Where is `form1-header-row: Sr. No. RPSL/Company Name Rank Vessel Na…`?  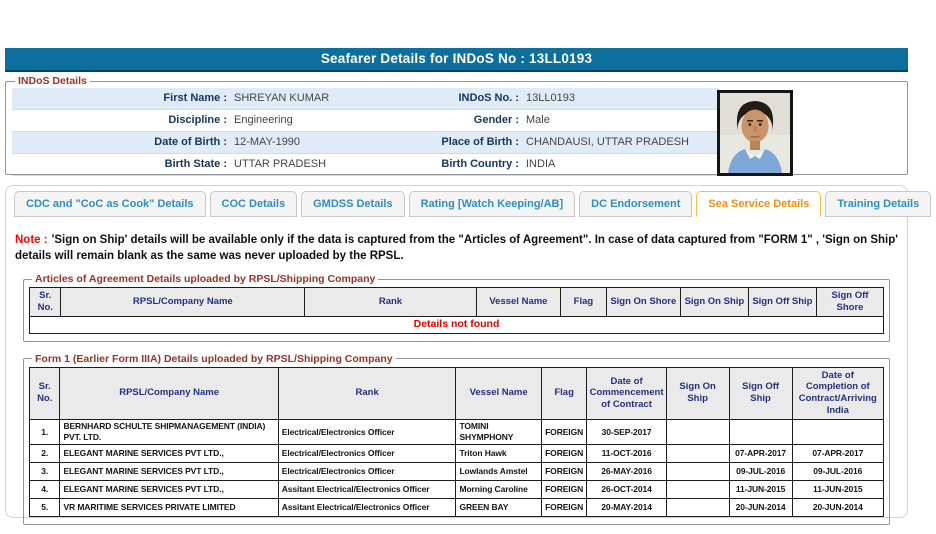 form1-header-row: Sr. No. RPSL/Company Name Rank Vessel Na… is located at coordinates (456, 393).